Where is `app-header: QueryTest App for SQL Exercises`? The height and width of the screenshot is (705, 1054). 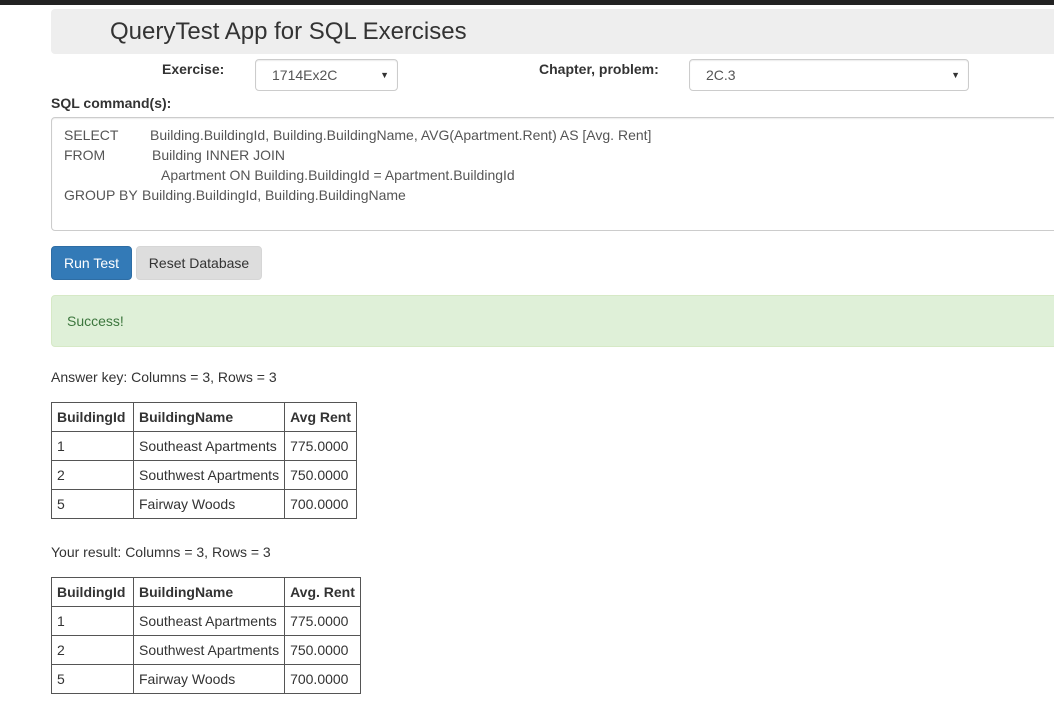 app-header: QueryTest App for SQL Exercises is located at coordinates (552, 31).